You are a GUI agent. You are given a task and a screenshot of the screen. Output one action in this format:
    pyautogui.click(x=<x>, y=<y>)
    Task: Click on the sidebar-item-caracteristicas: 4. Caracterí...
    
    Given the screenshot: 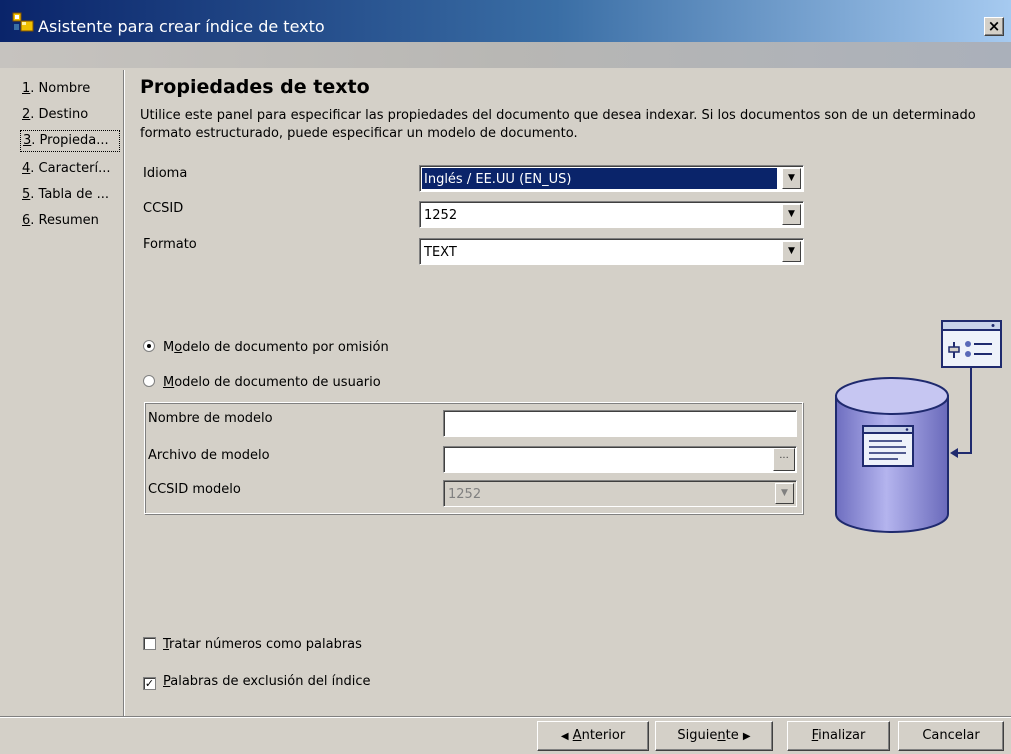 What is the action you would take?
    pyautogui.click(x=70, y=169)
    